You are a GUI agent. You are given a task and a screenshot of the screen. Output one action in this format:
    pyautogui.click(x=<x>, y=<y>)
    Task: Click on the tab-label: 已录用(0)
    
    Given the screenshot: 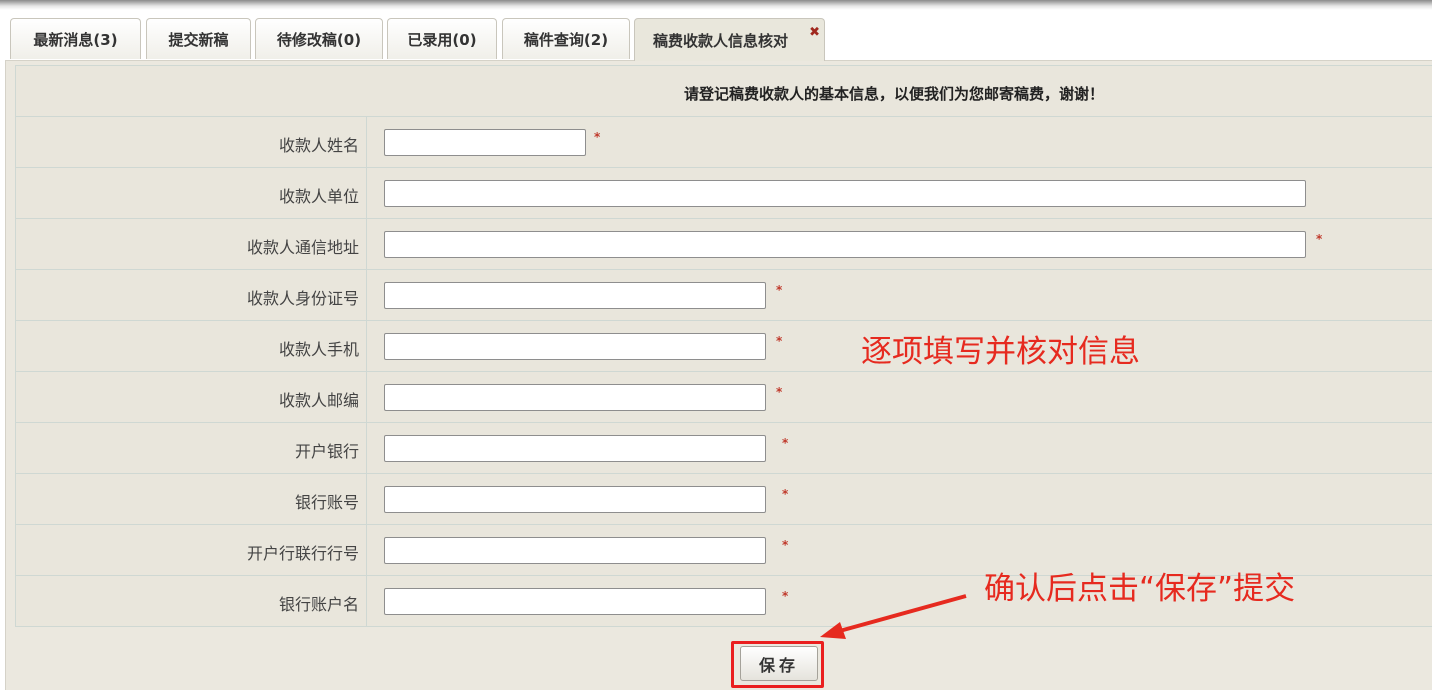 What is the action you would take?
    pyautogui.click(x=442, y=39)
    